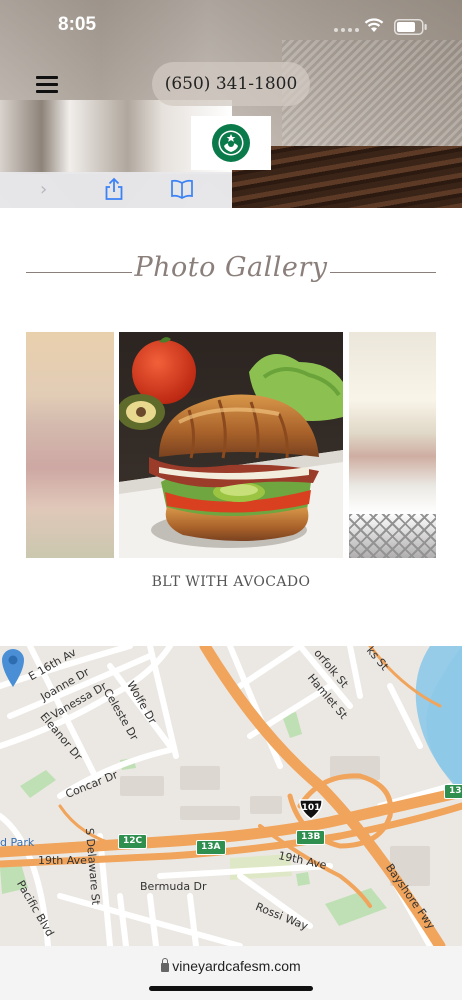  I want to click on gallery-photo-current, so click(231, 445).